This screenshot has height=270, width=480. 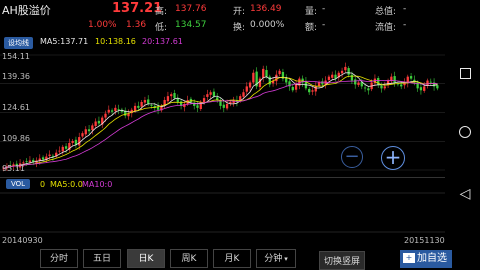 What do you see at coordinates (161, 12) in the screenshot?
I see `high-label: 高:` at bounding box center [161, 12].